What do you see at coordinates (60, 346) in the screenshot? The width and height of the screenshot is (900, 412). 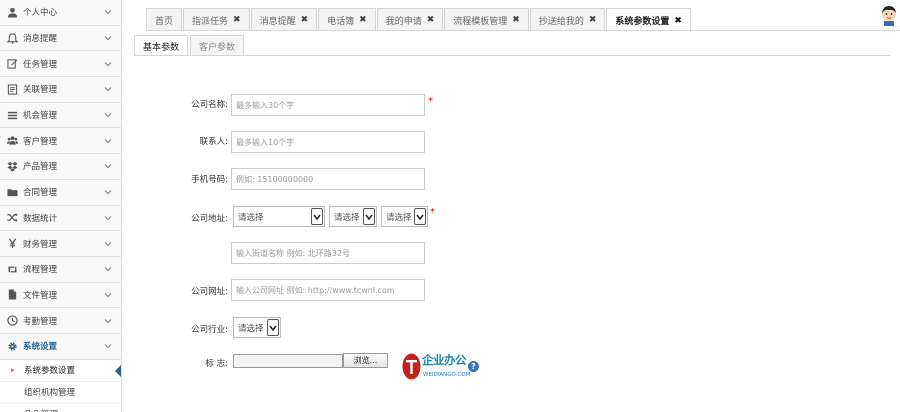 I see `sidebar-item: 系统设置` at bounding box center [60, 346].